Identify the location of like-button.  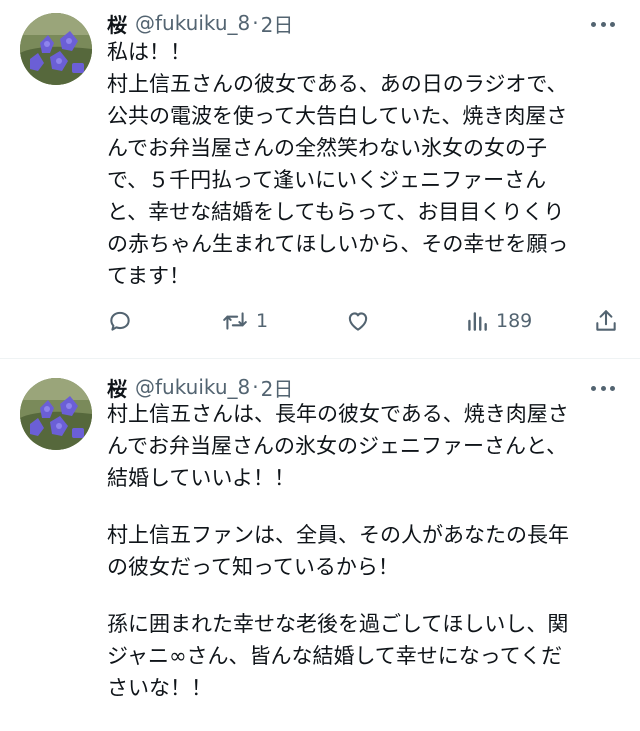
(361, 321).